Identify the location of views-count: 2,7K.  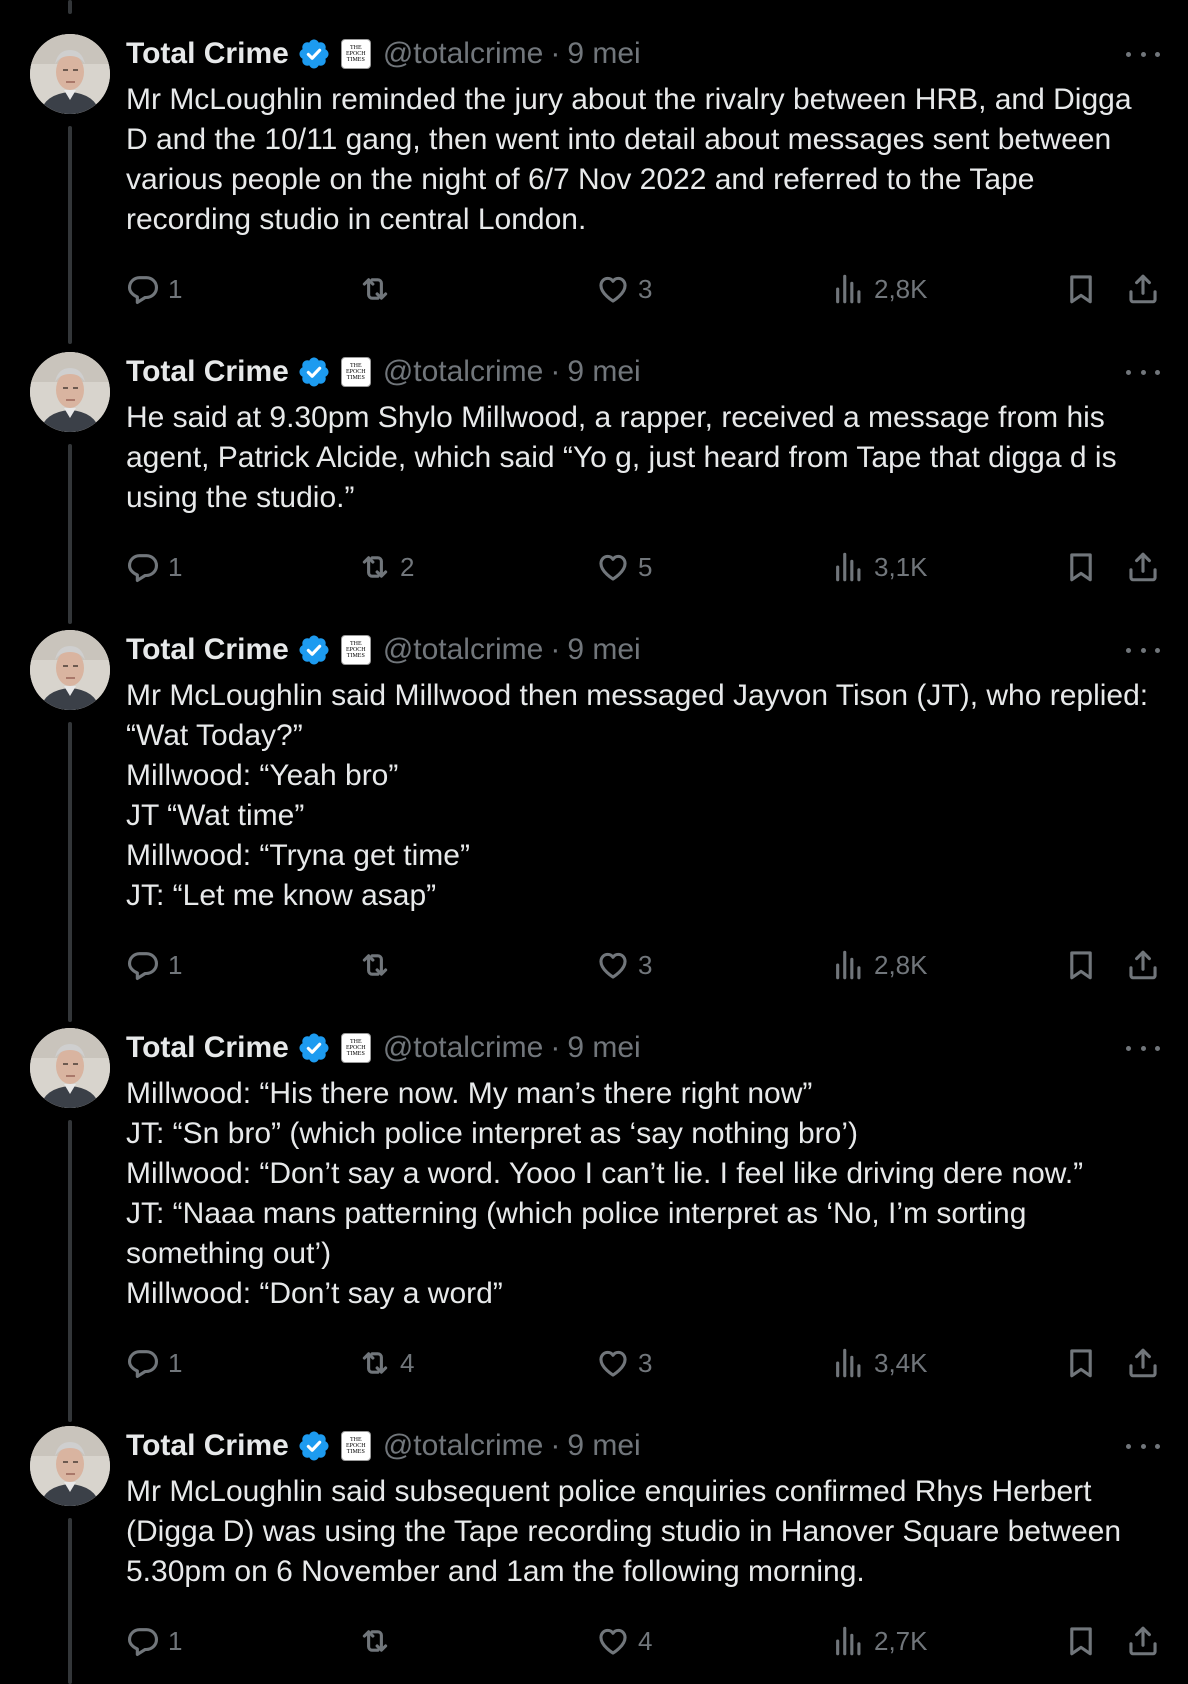
(901, 1640).